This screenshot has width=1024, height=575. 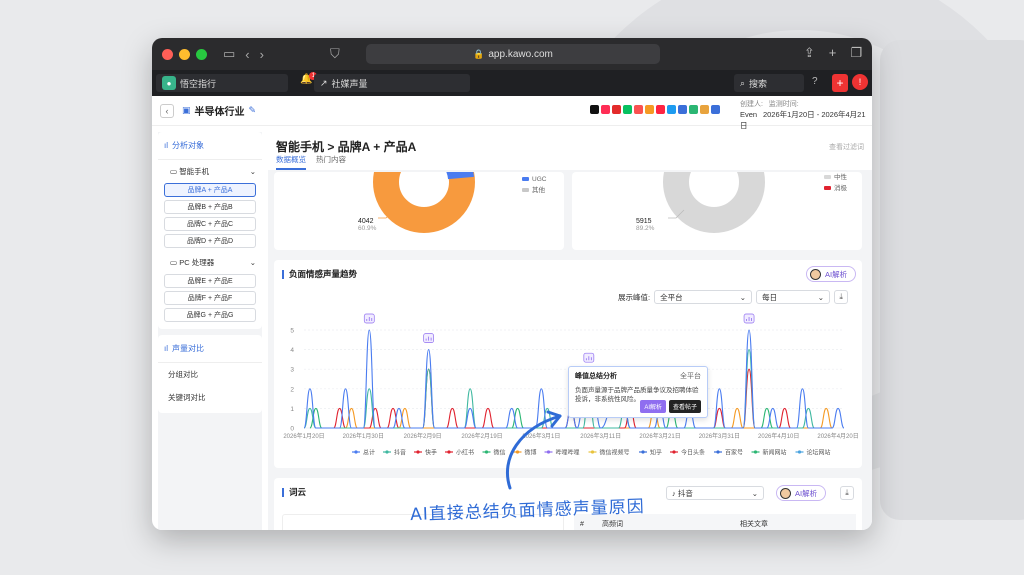 I want to click on group-pc-processor: ▭ PC 处理器 ⌄, so click(x=210, y=261).